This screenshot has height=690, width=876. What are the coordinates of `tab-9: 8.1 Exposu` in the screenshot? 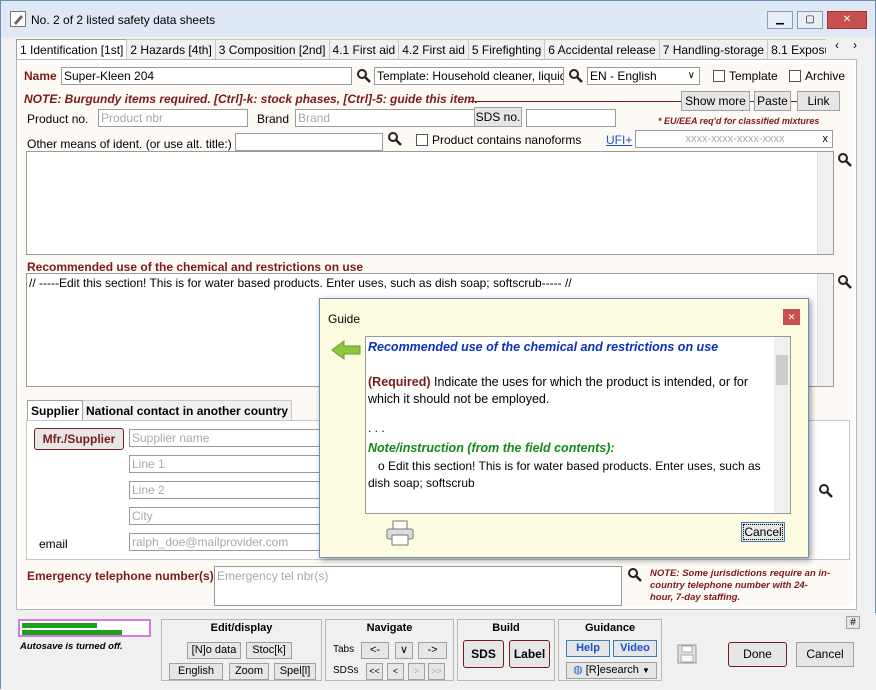 It's located at (796, 49).